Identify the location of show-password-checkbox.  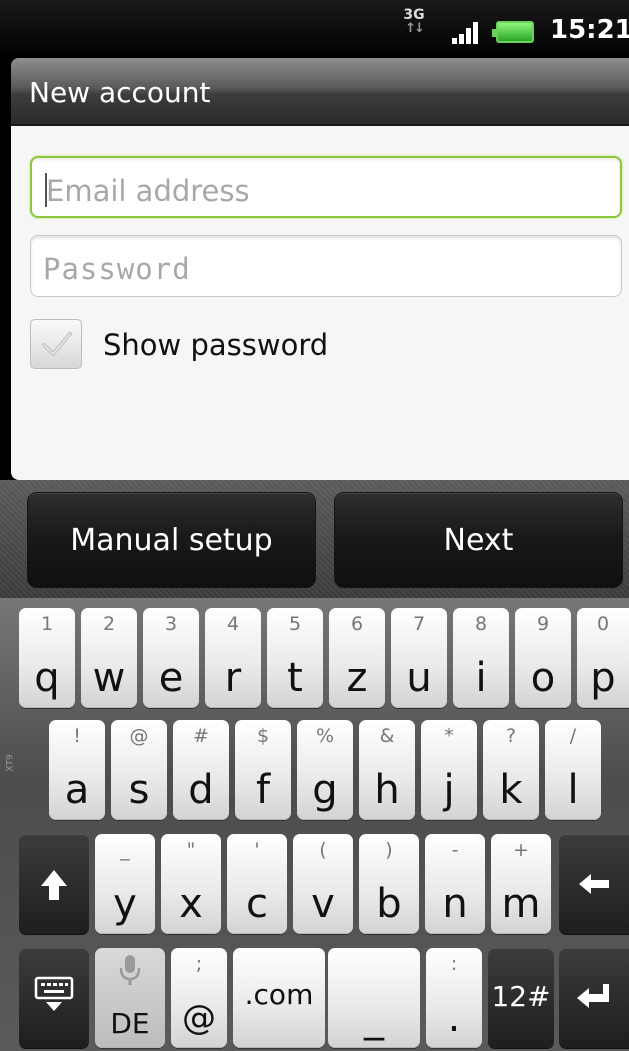
(56, 344).